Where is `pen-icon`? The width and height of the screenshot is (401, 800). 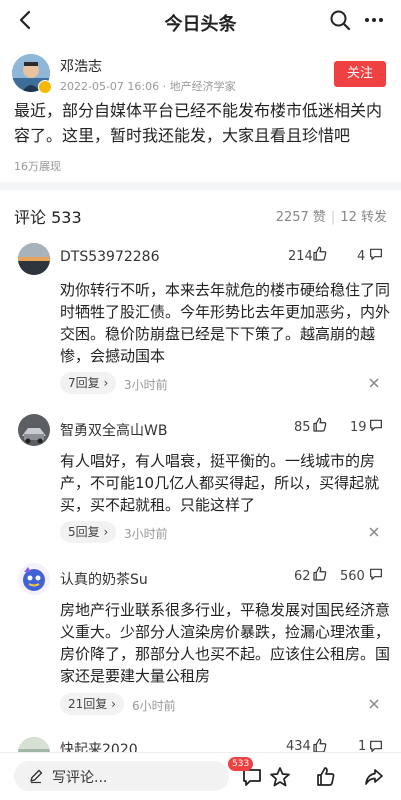
pen-icon is located at coordinates (36, 776).